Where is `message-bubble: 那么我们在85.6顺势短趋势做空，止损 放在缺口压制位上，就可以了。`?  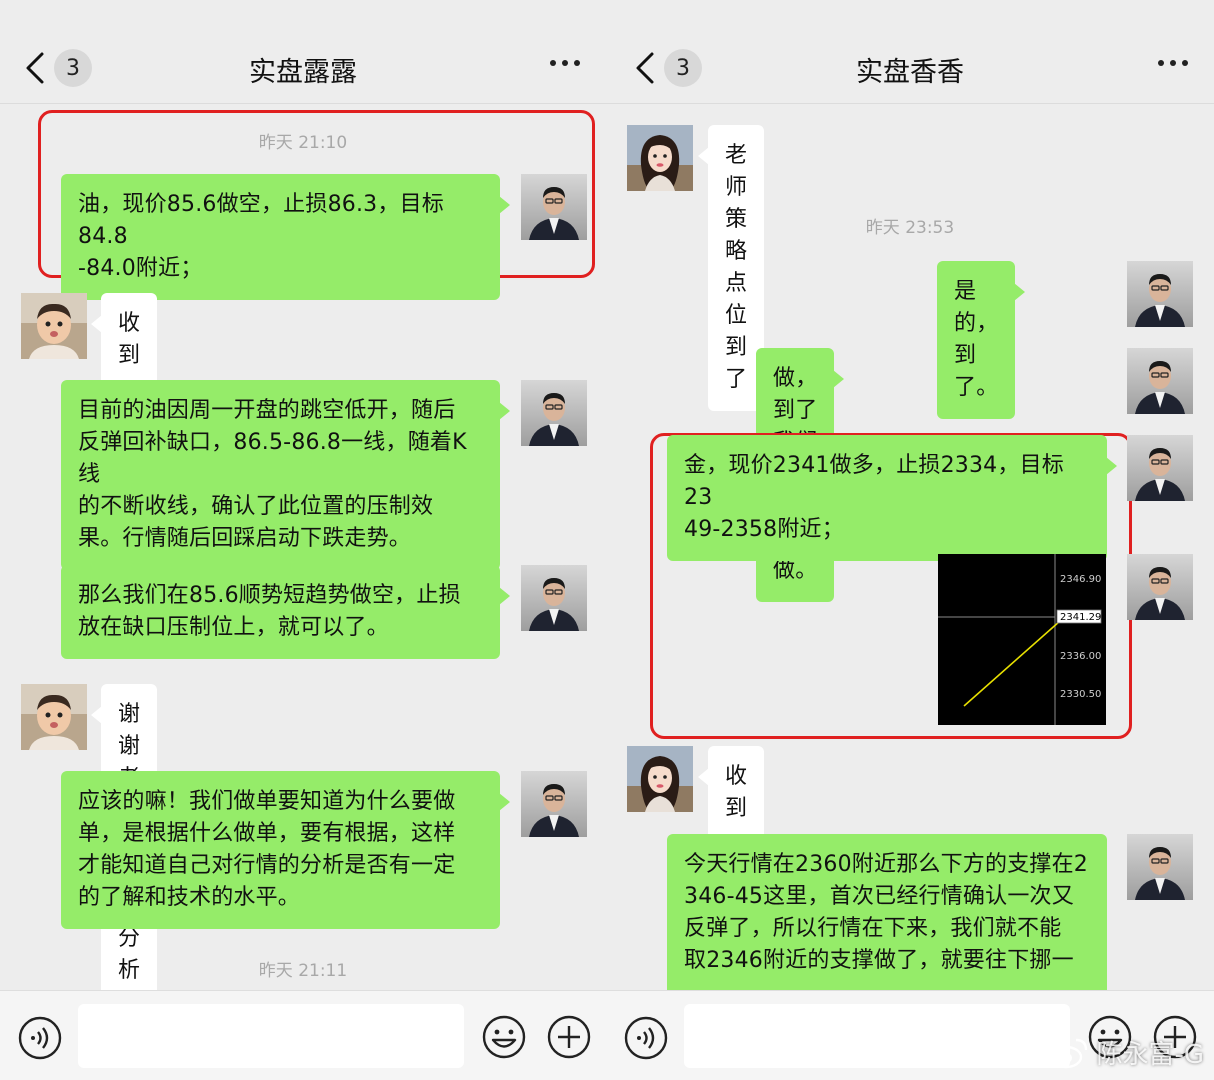
message-bubble: 那么我们在85.6顺势短趋势做空，止损 放在缺口压制位上，就可以了。 is located at coordinates (285, 612).